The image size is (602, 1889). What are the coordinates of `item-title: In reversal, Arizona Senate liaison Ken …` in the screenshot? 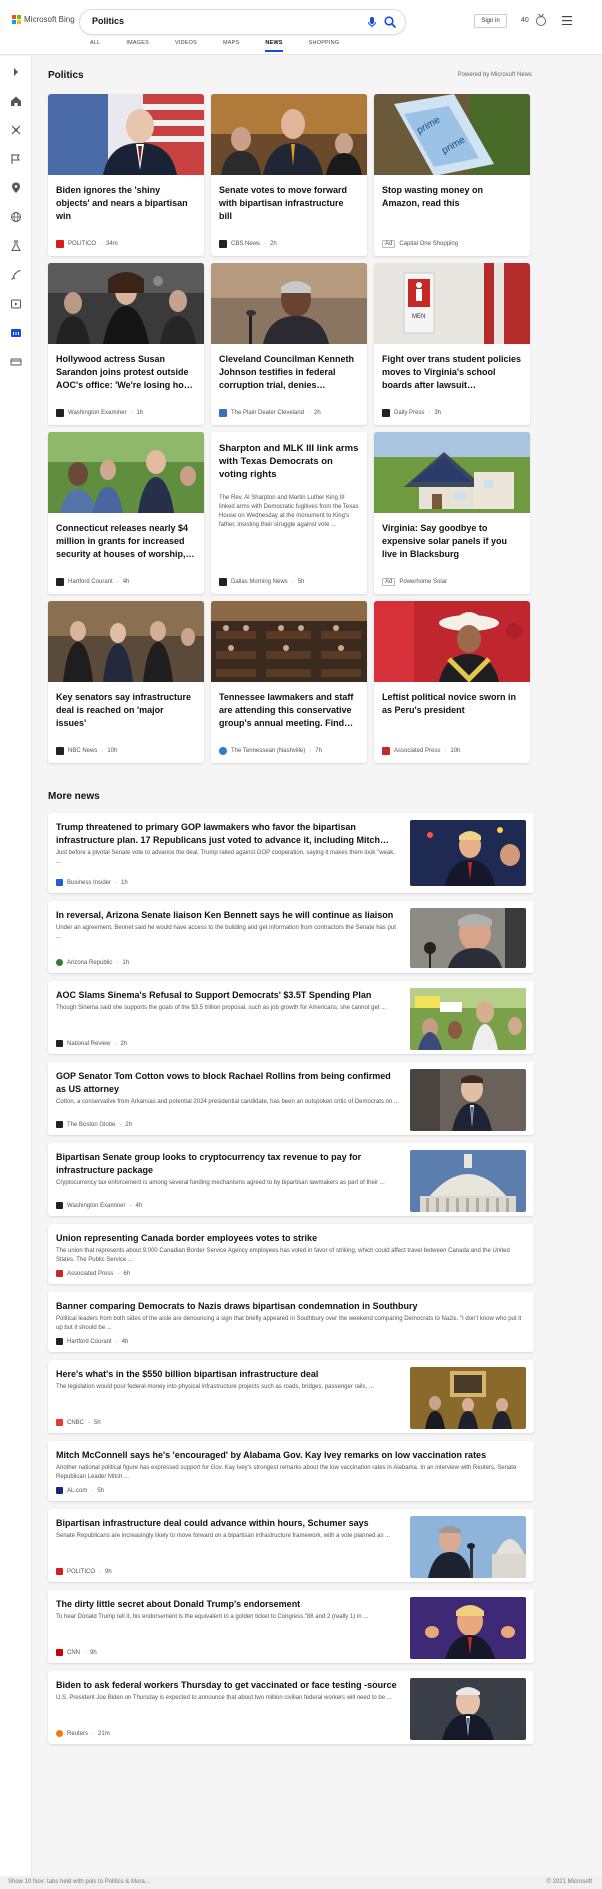 It's located at (227, 915).